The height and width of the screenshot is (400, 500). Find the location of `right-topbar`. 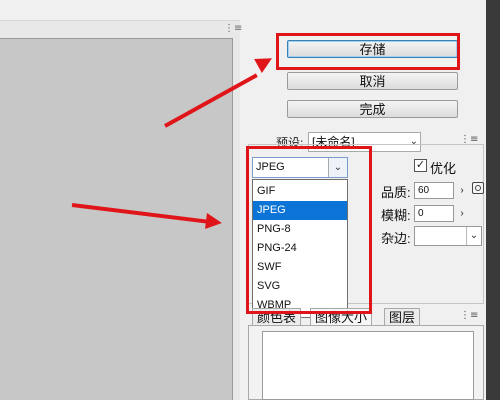

right-topbar is located at coordinates (355, 10).